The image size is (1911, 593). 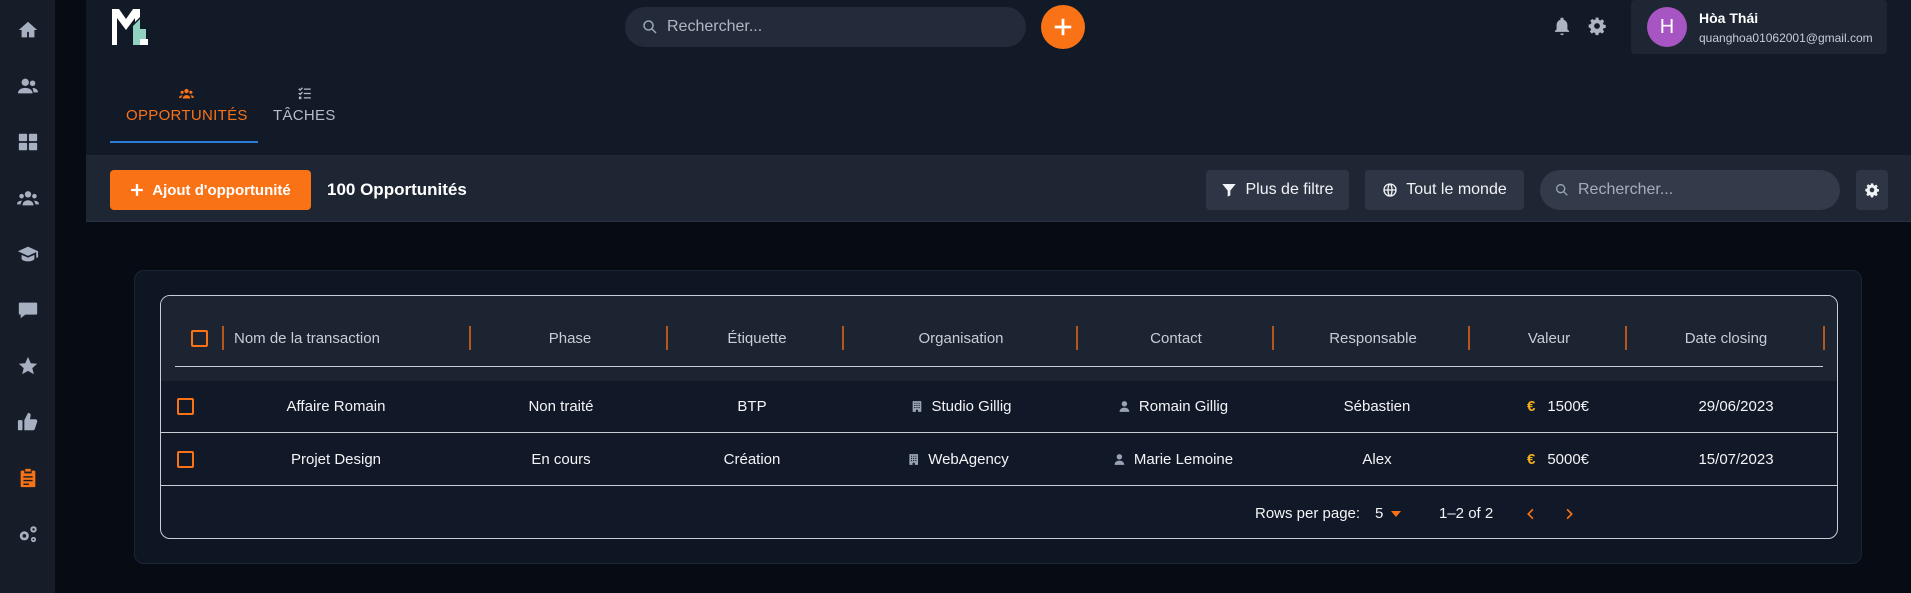 I want to click on opportunity-search, so click(x=1690, y=190).